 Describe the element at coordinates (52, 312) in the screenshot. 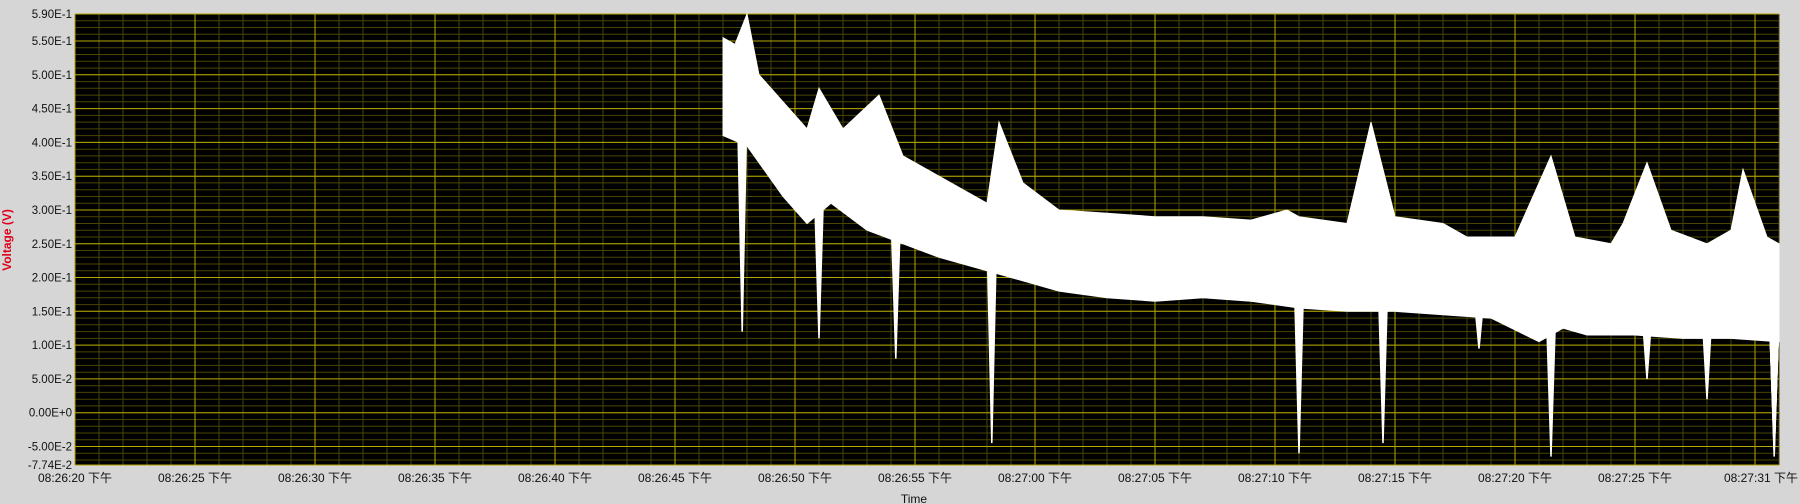

I see `y-tick-label: 1.50E-1` at that location.